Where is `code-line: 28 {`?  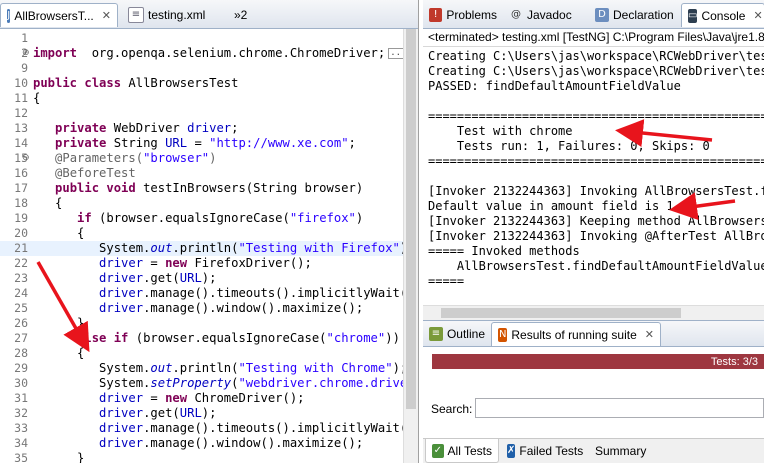
code-line: 28 { is located at coordinates (209, 353).